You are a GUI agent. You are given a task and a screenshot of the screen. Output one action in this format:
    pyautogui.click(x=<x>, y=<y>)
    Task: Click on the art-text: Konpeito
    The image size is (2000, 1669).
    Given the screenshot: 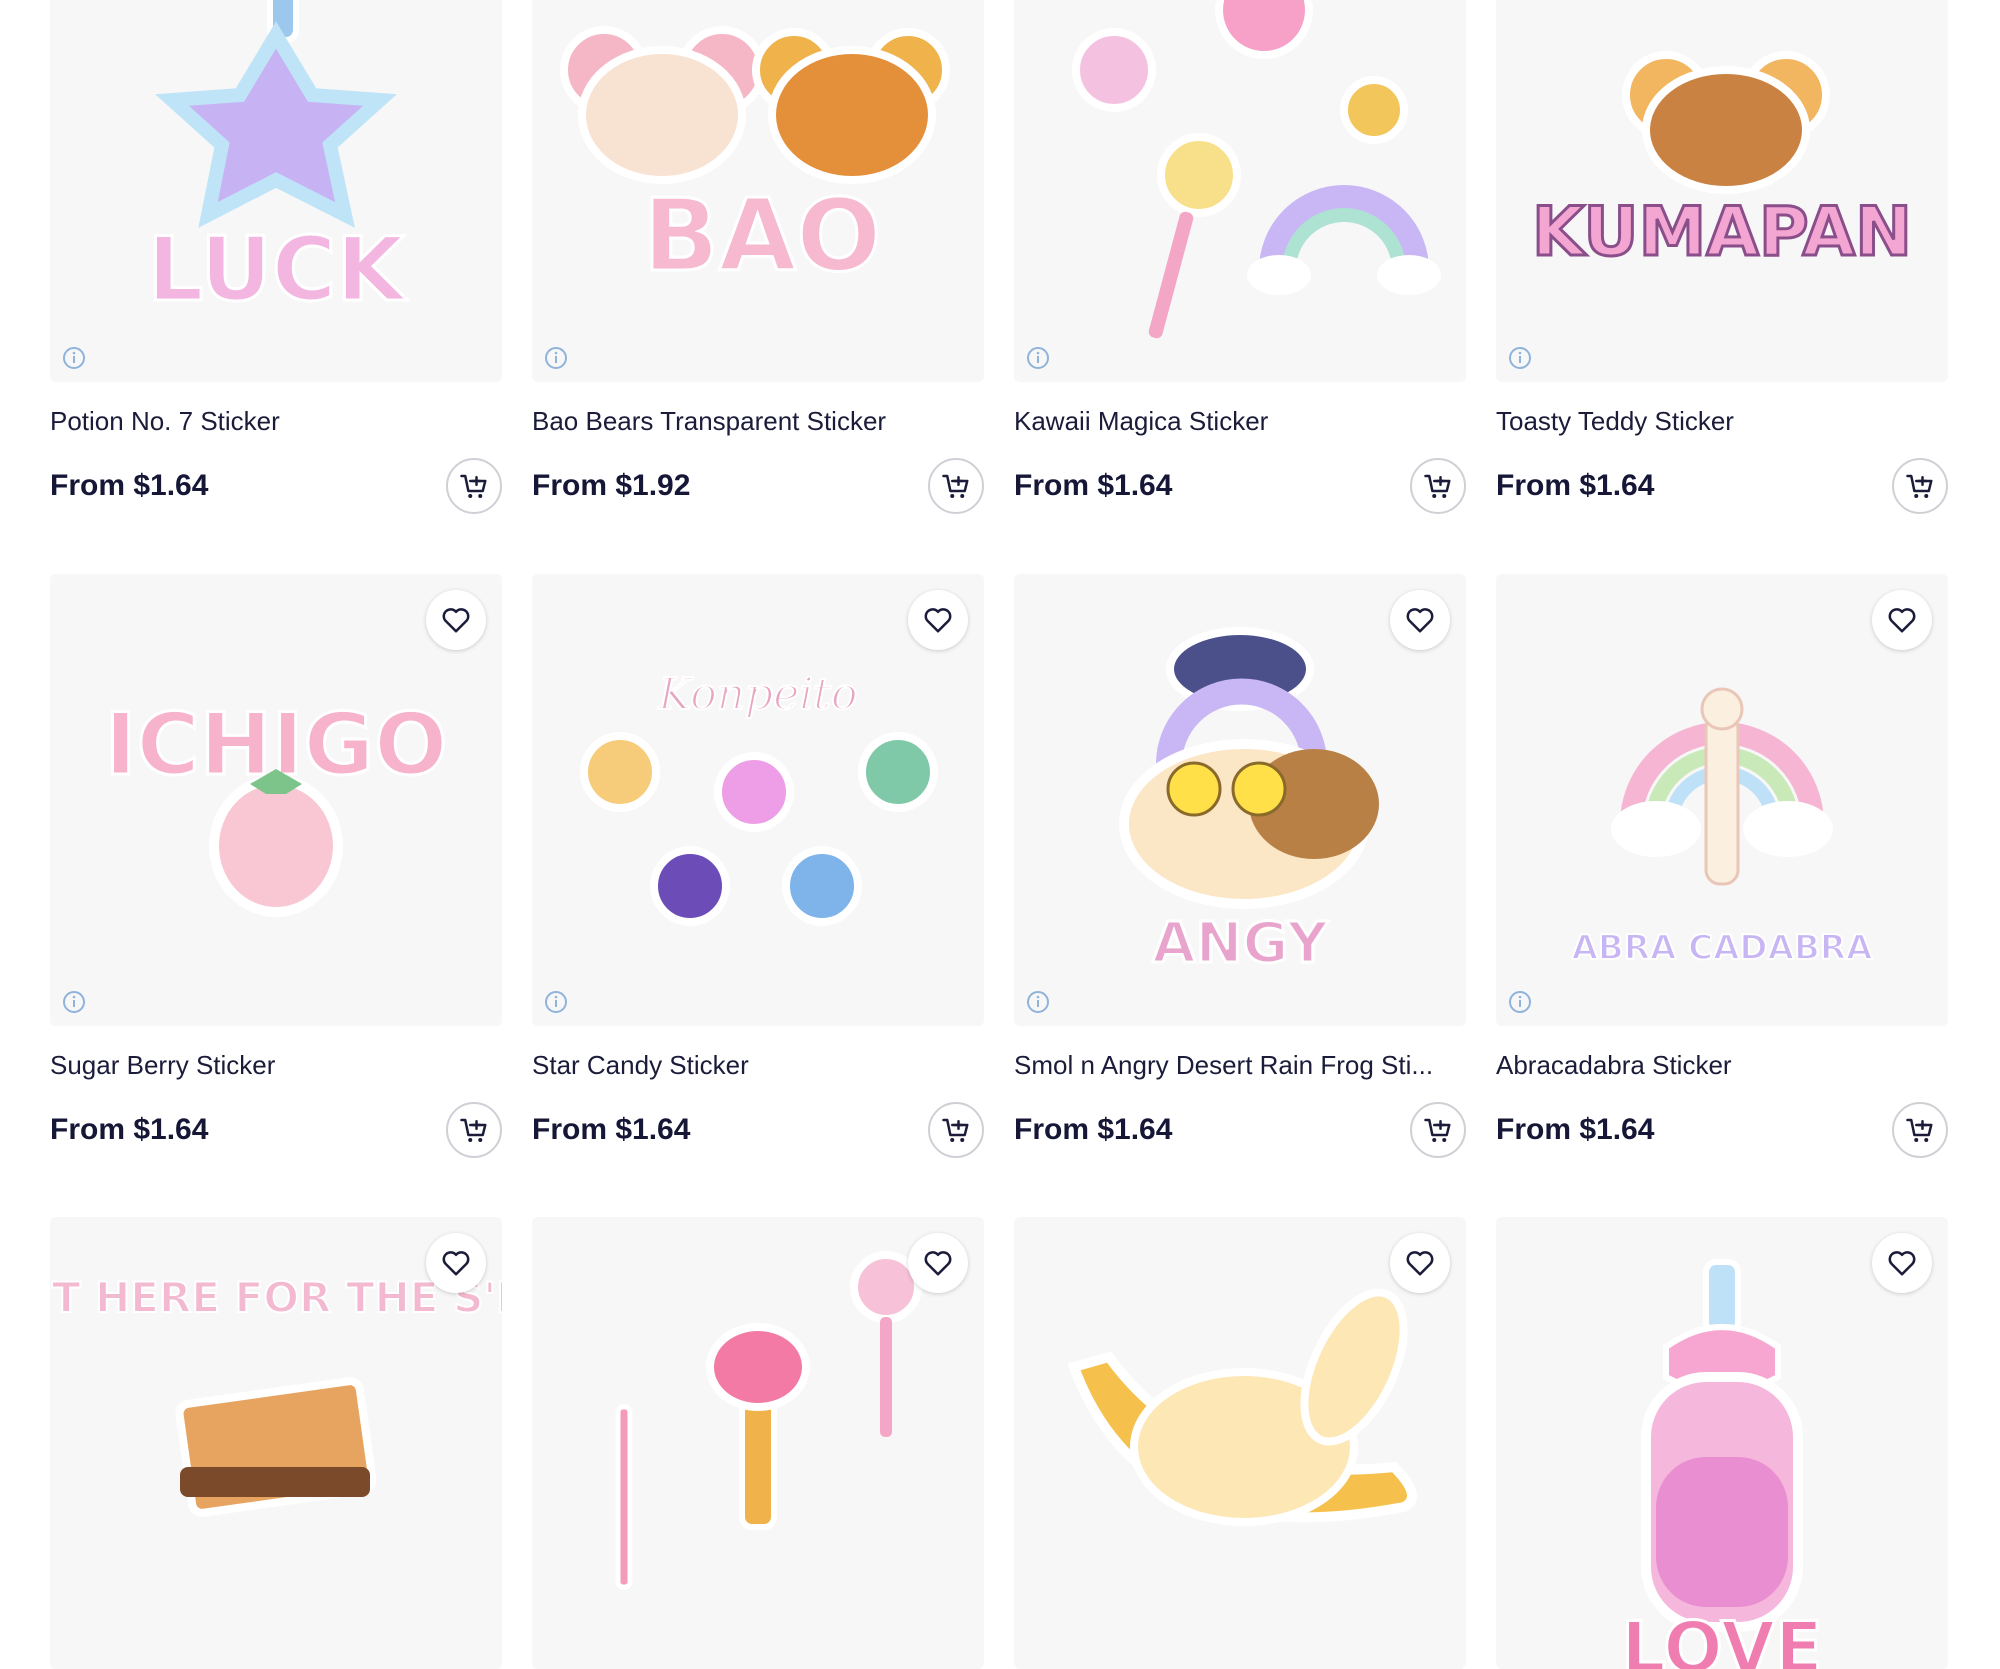 What is the action you would take?
    pyautogui.click(x=758, y=694)
    